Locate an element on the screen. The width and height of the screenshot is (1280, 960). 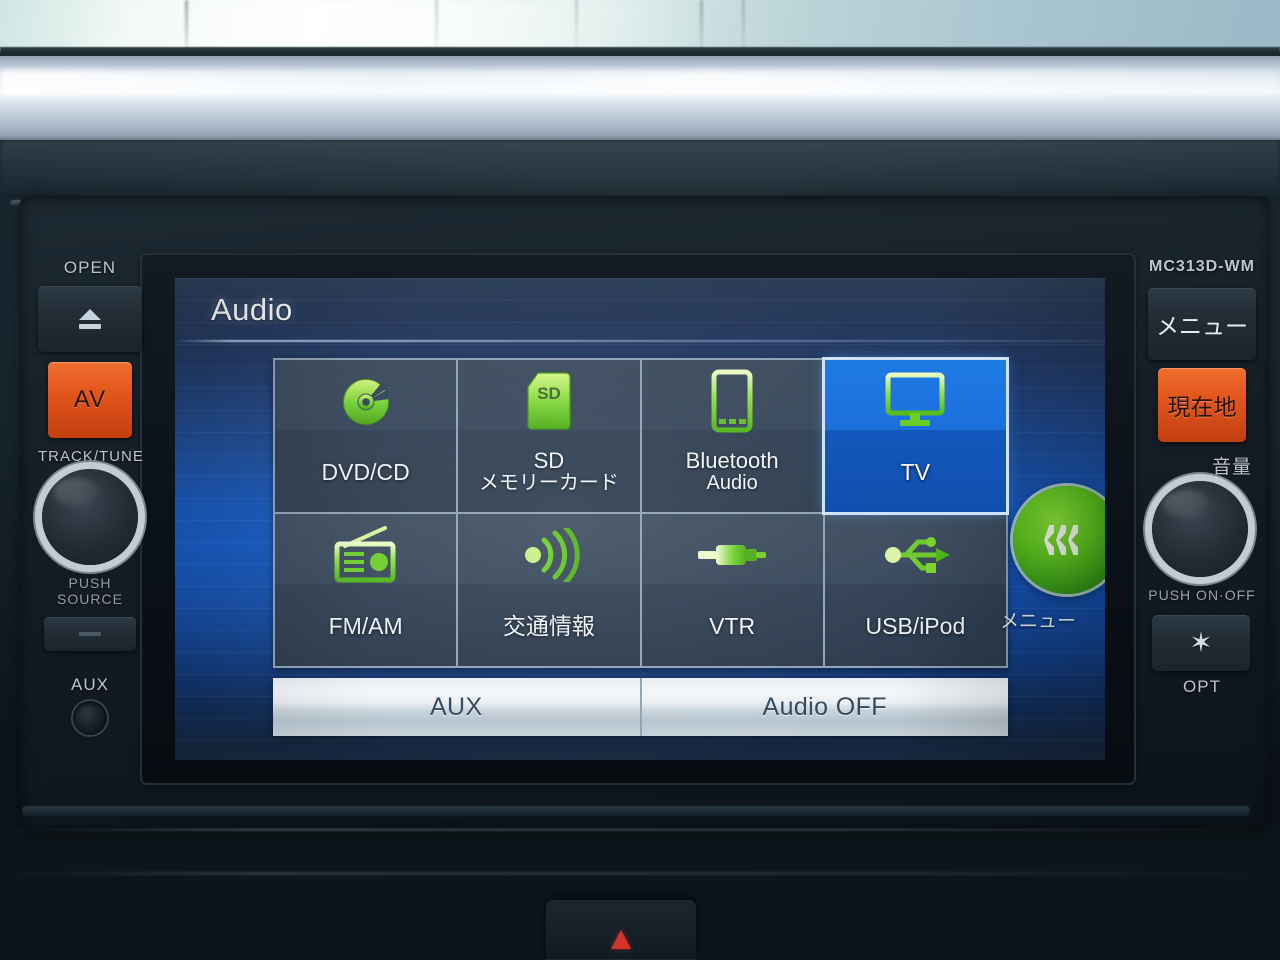
source-tile-fm-am: FM/AM is located at coordinates (366, 590).